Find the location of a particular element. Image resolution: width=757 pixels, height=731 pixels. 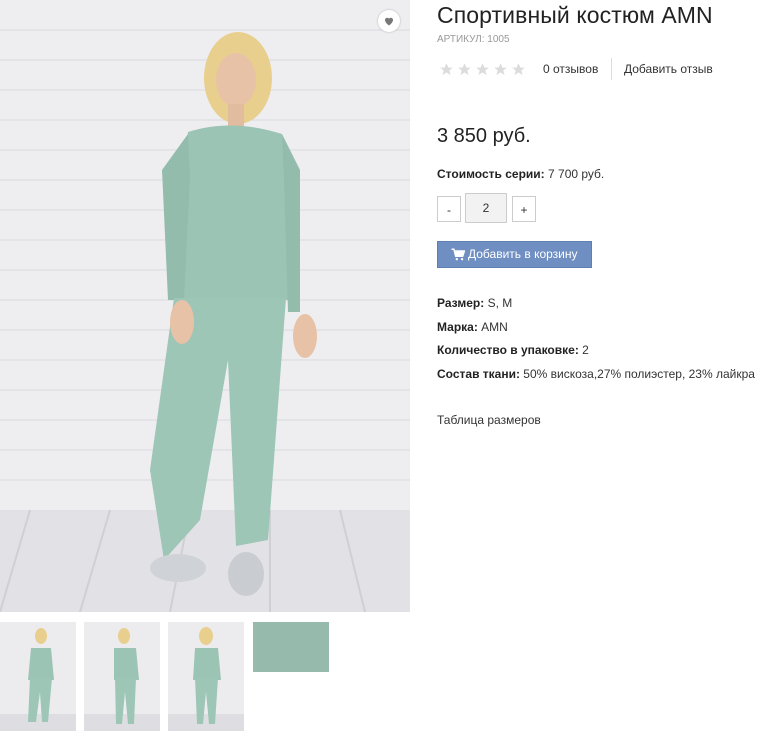

prop-pack-qty: Количество в упаковке: 2 is located at coordinates (596, 351).